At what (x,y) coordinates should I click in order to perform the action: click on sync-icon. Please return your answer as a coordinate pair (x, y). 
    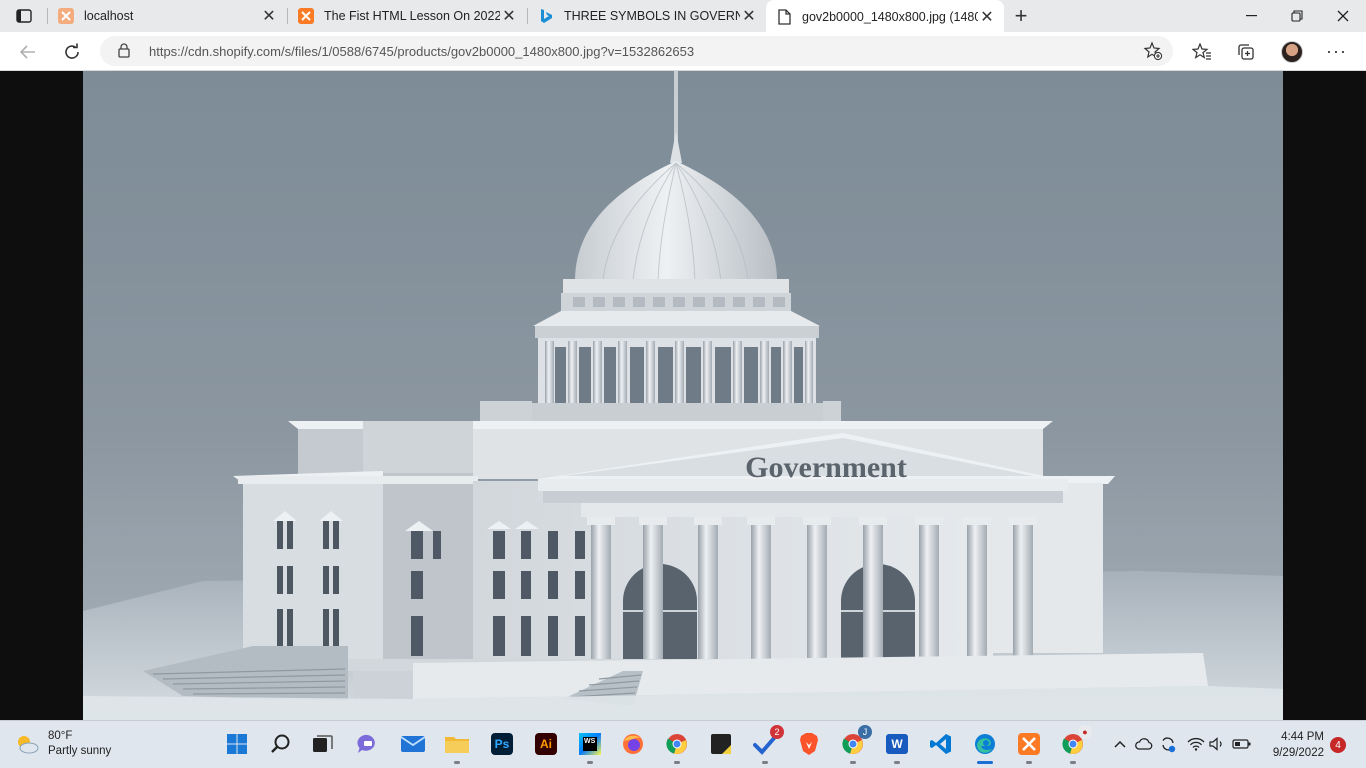
    Looking at the image, I should click on (1168, 744).